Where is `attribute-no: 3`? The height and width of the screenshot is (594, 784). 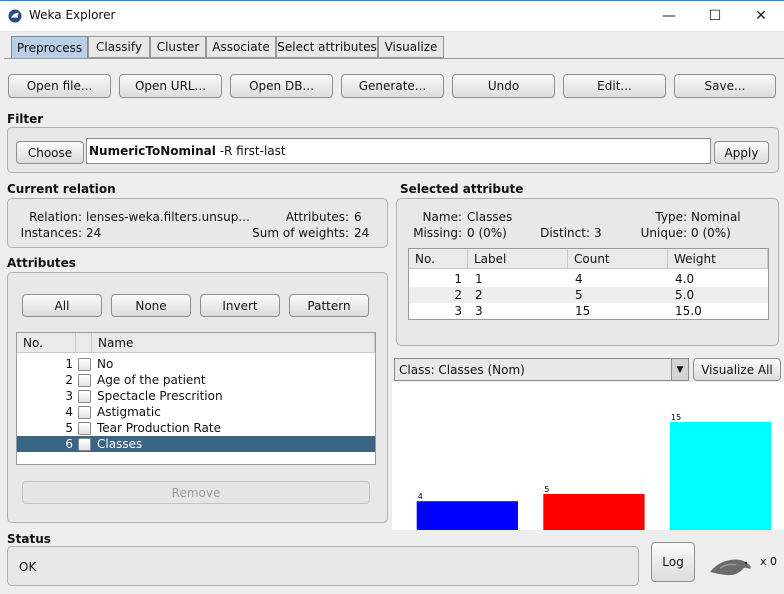
attribute-no: 3 is located at coordinates (69, 396).